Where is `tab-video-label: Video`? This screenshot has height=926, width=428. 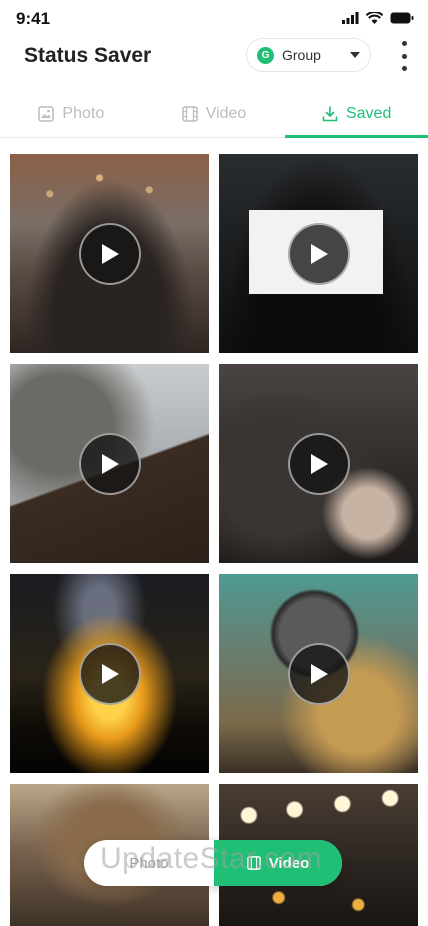 tab-video-label: Video is located at coordinates (226, 113).